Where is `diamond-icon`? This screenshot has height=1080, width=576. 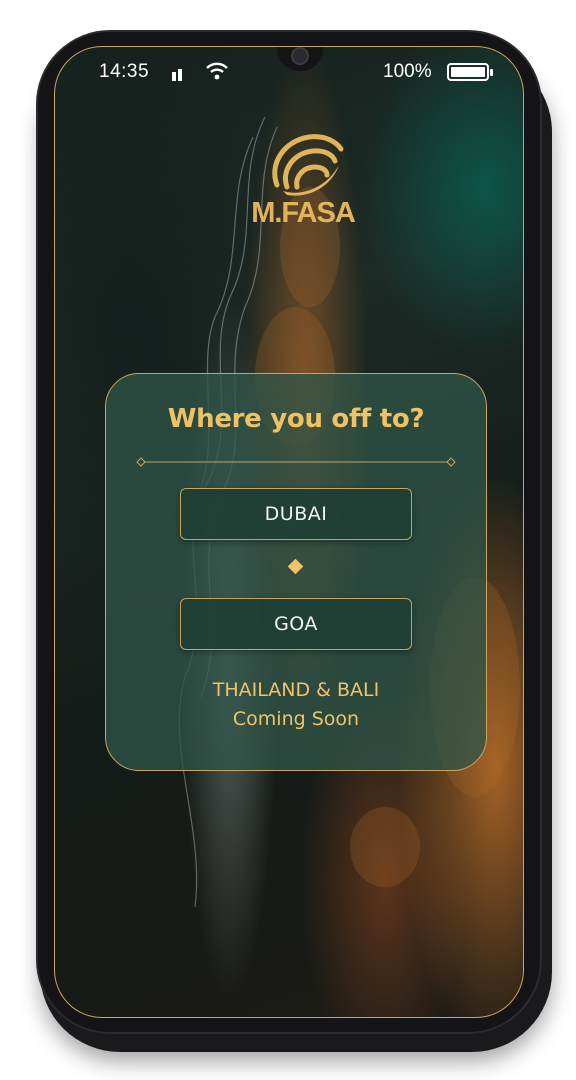
diamond-icon is located at coordinates (295, 566).